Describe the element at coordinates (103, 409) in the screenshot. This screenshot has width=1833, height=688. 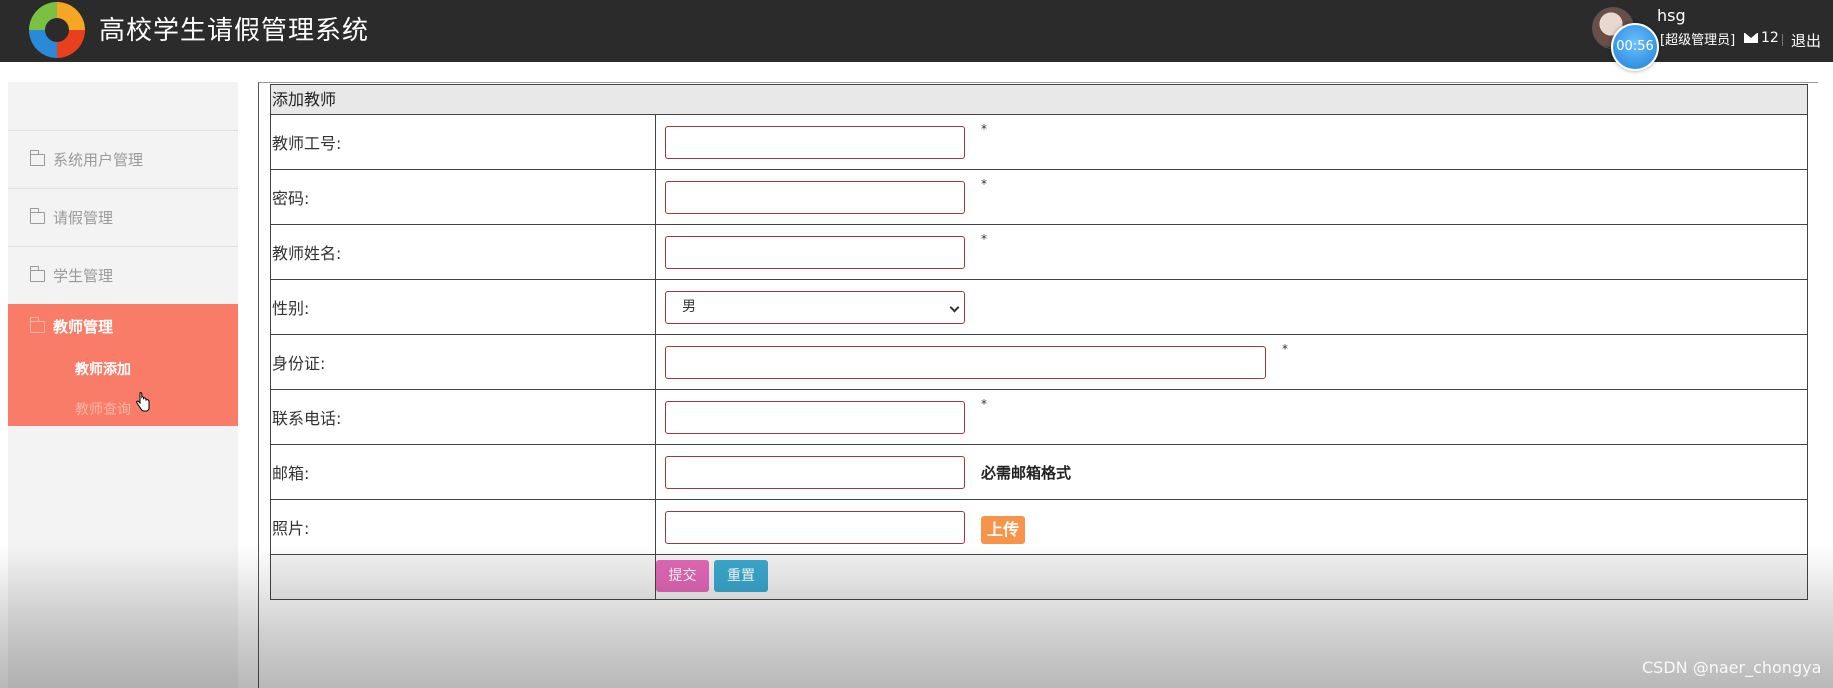
I see `sidebar-subitem-query-teacher: 教师查询` at that location.